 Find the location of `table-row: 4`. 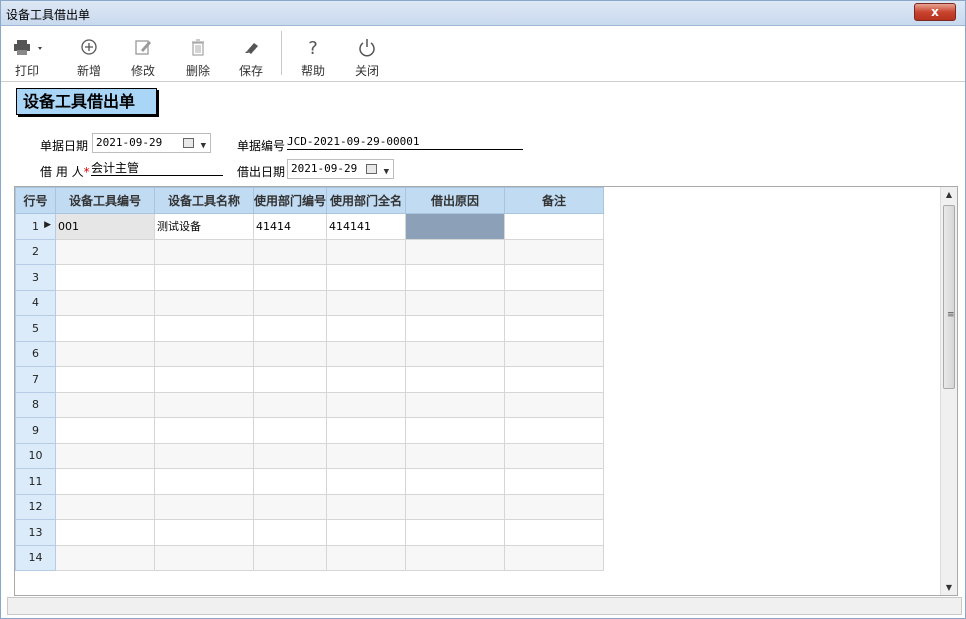

table-row: 4 is located at coordinates (310, 302).